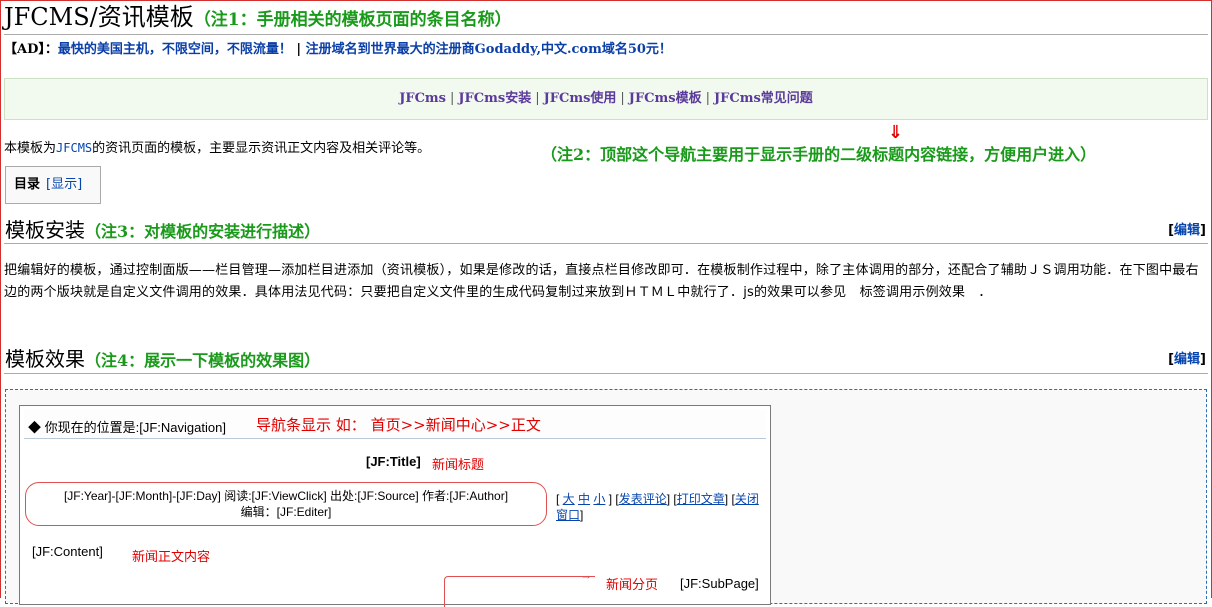 The width and height of the screenshot is (1212, 607). Describe the element at coordinates (519, 591) in the screenshot. I see `annotation-connector` at that location.